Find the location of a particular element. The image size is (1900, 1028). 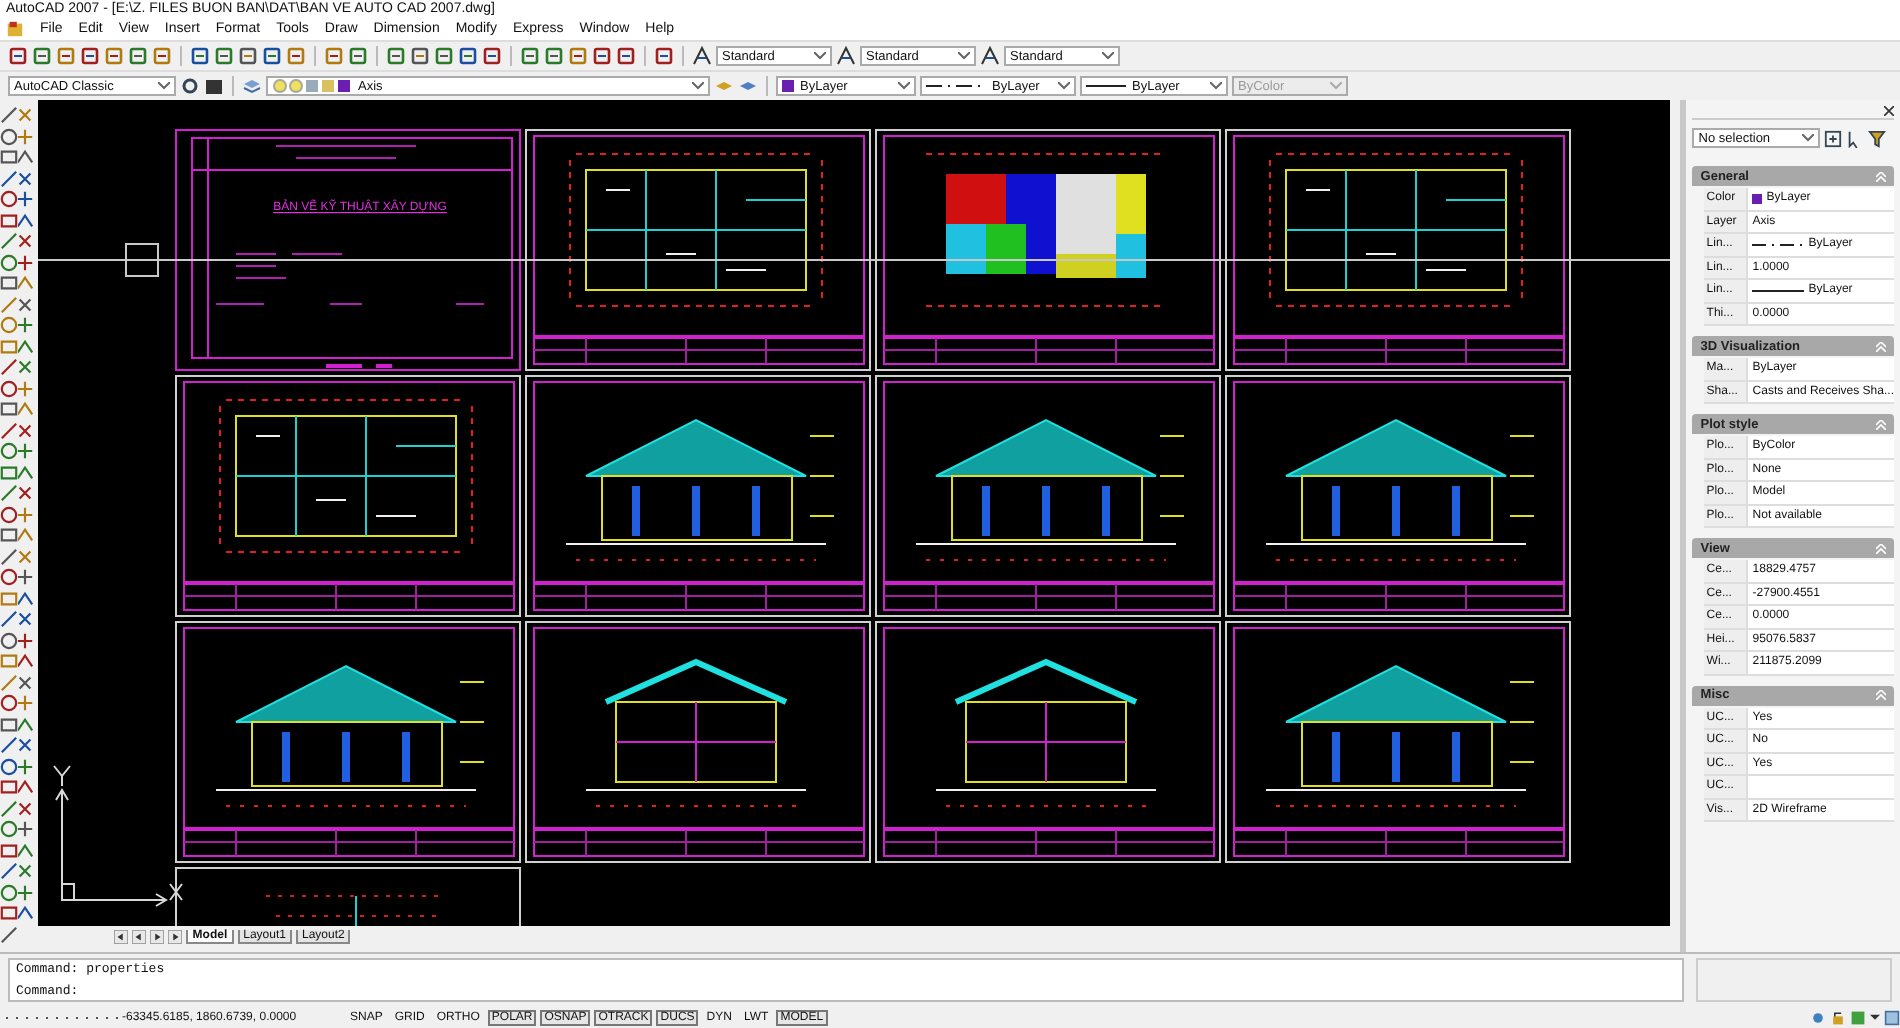

table-style-icon is located at coordinates (990, 56).